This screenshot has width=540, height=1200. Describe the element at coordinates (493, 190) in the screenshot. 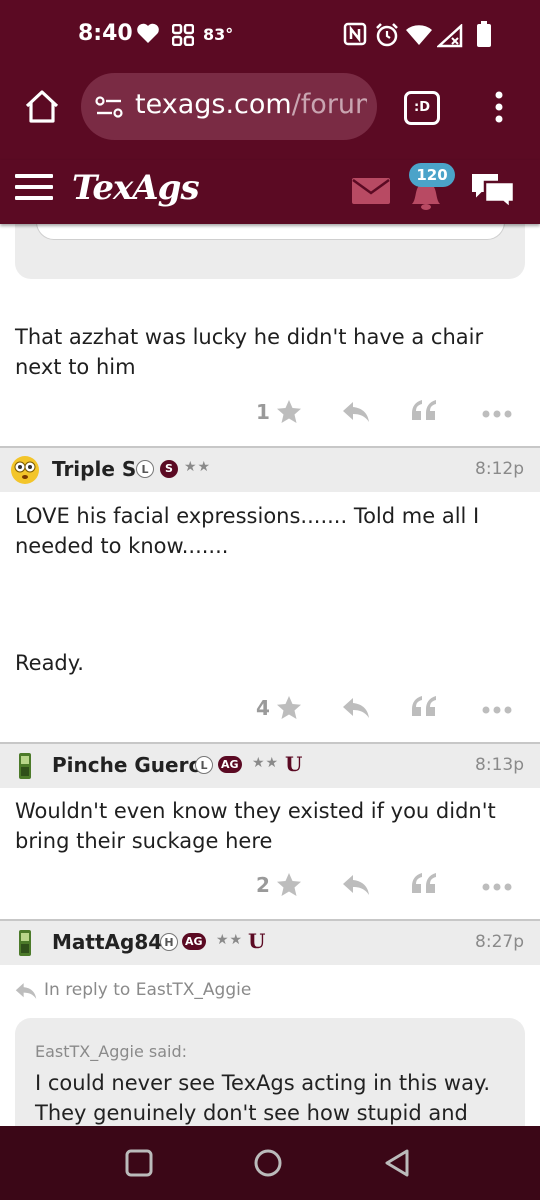

I see `chat-icon` at that location.